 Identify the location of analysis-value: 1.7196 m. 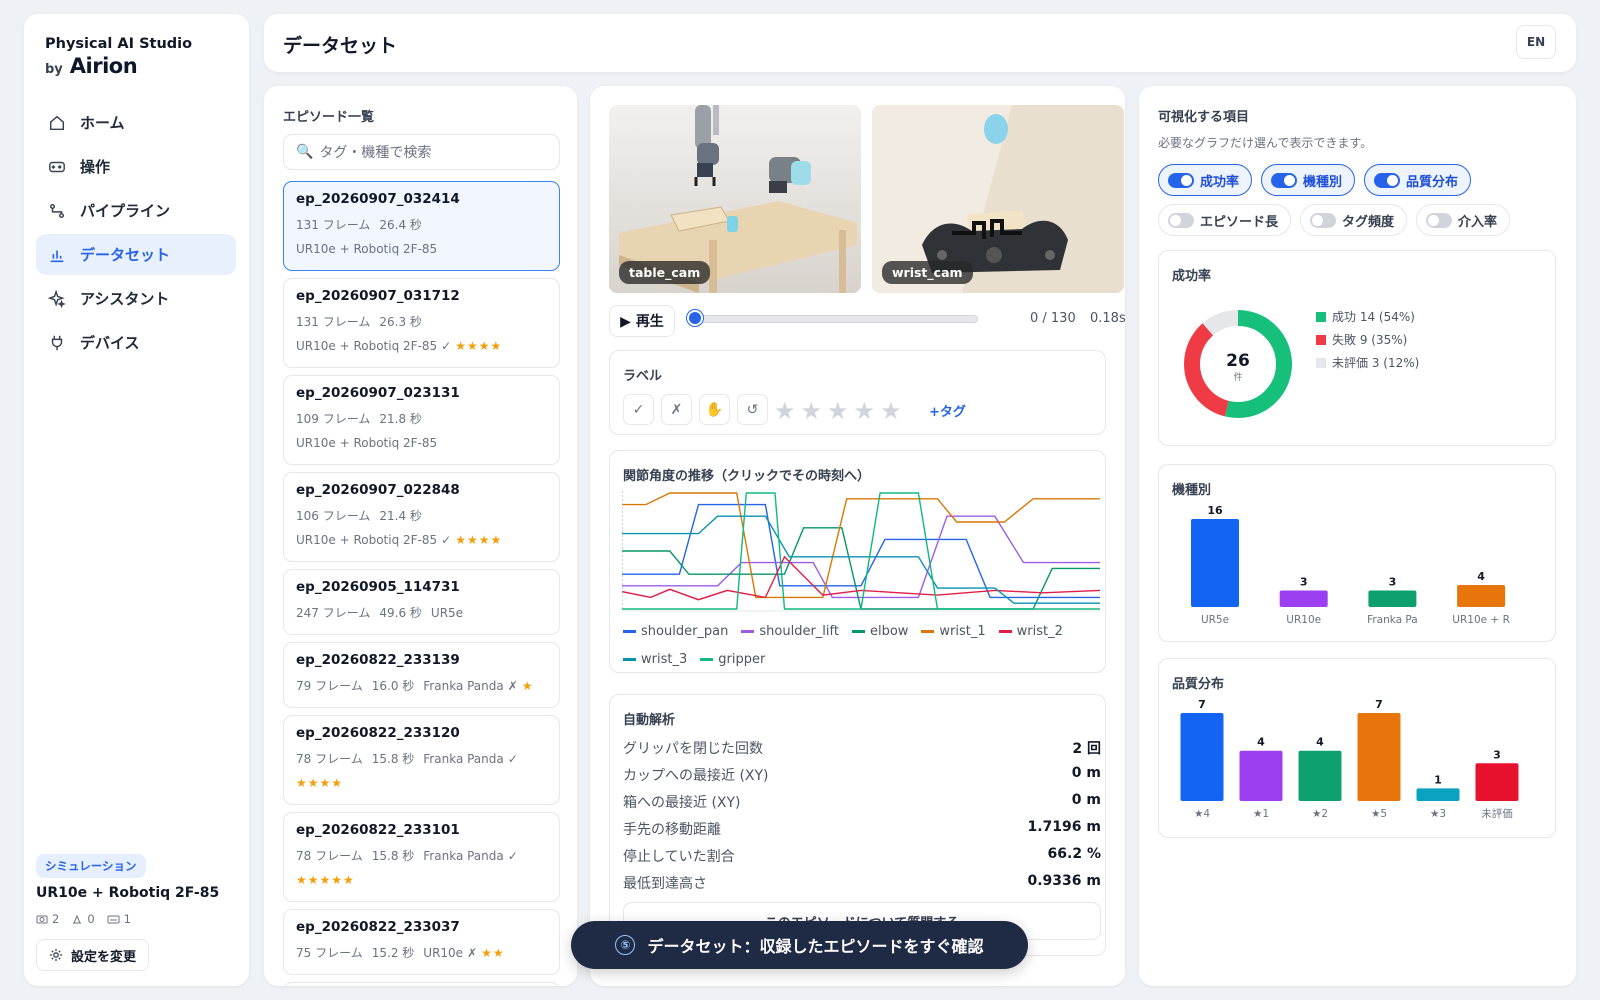
(1064, 827).